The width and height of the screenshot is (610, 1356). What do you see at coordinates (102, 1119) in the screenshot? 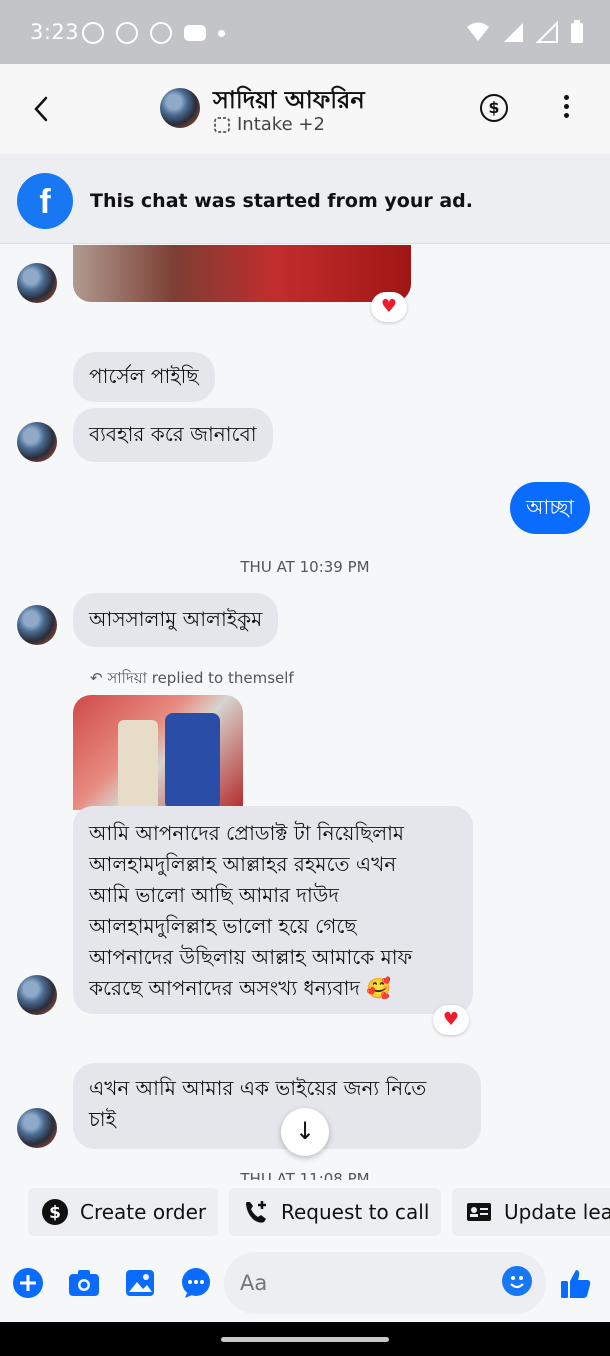
I see `message-line: চাই` at bounding box center [102, 1119].